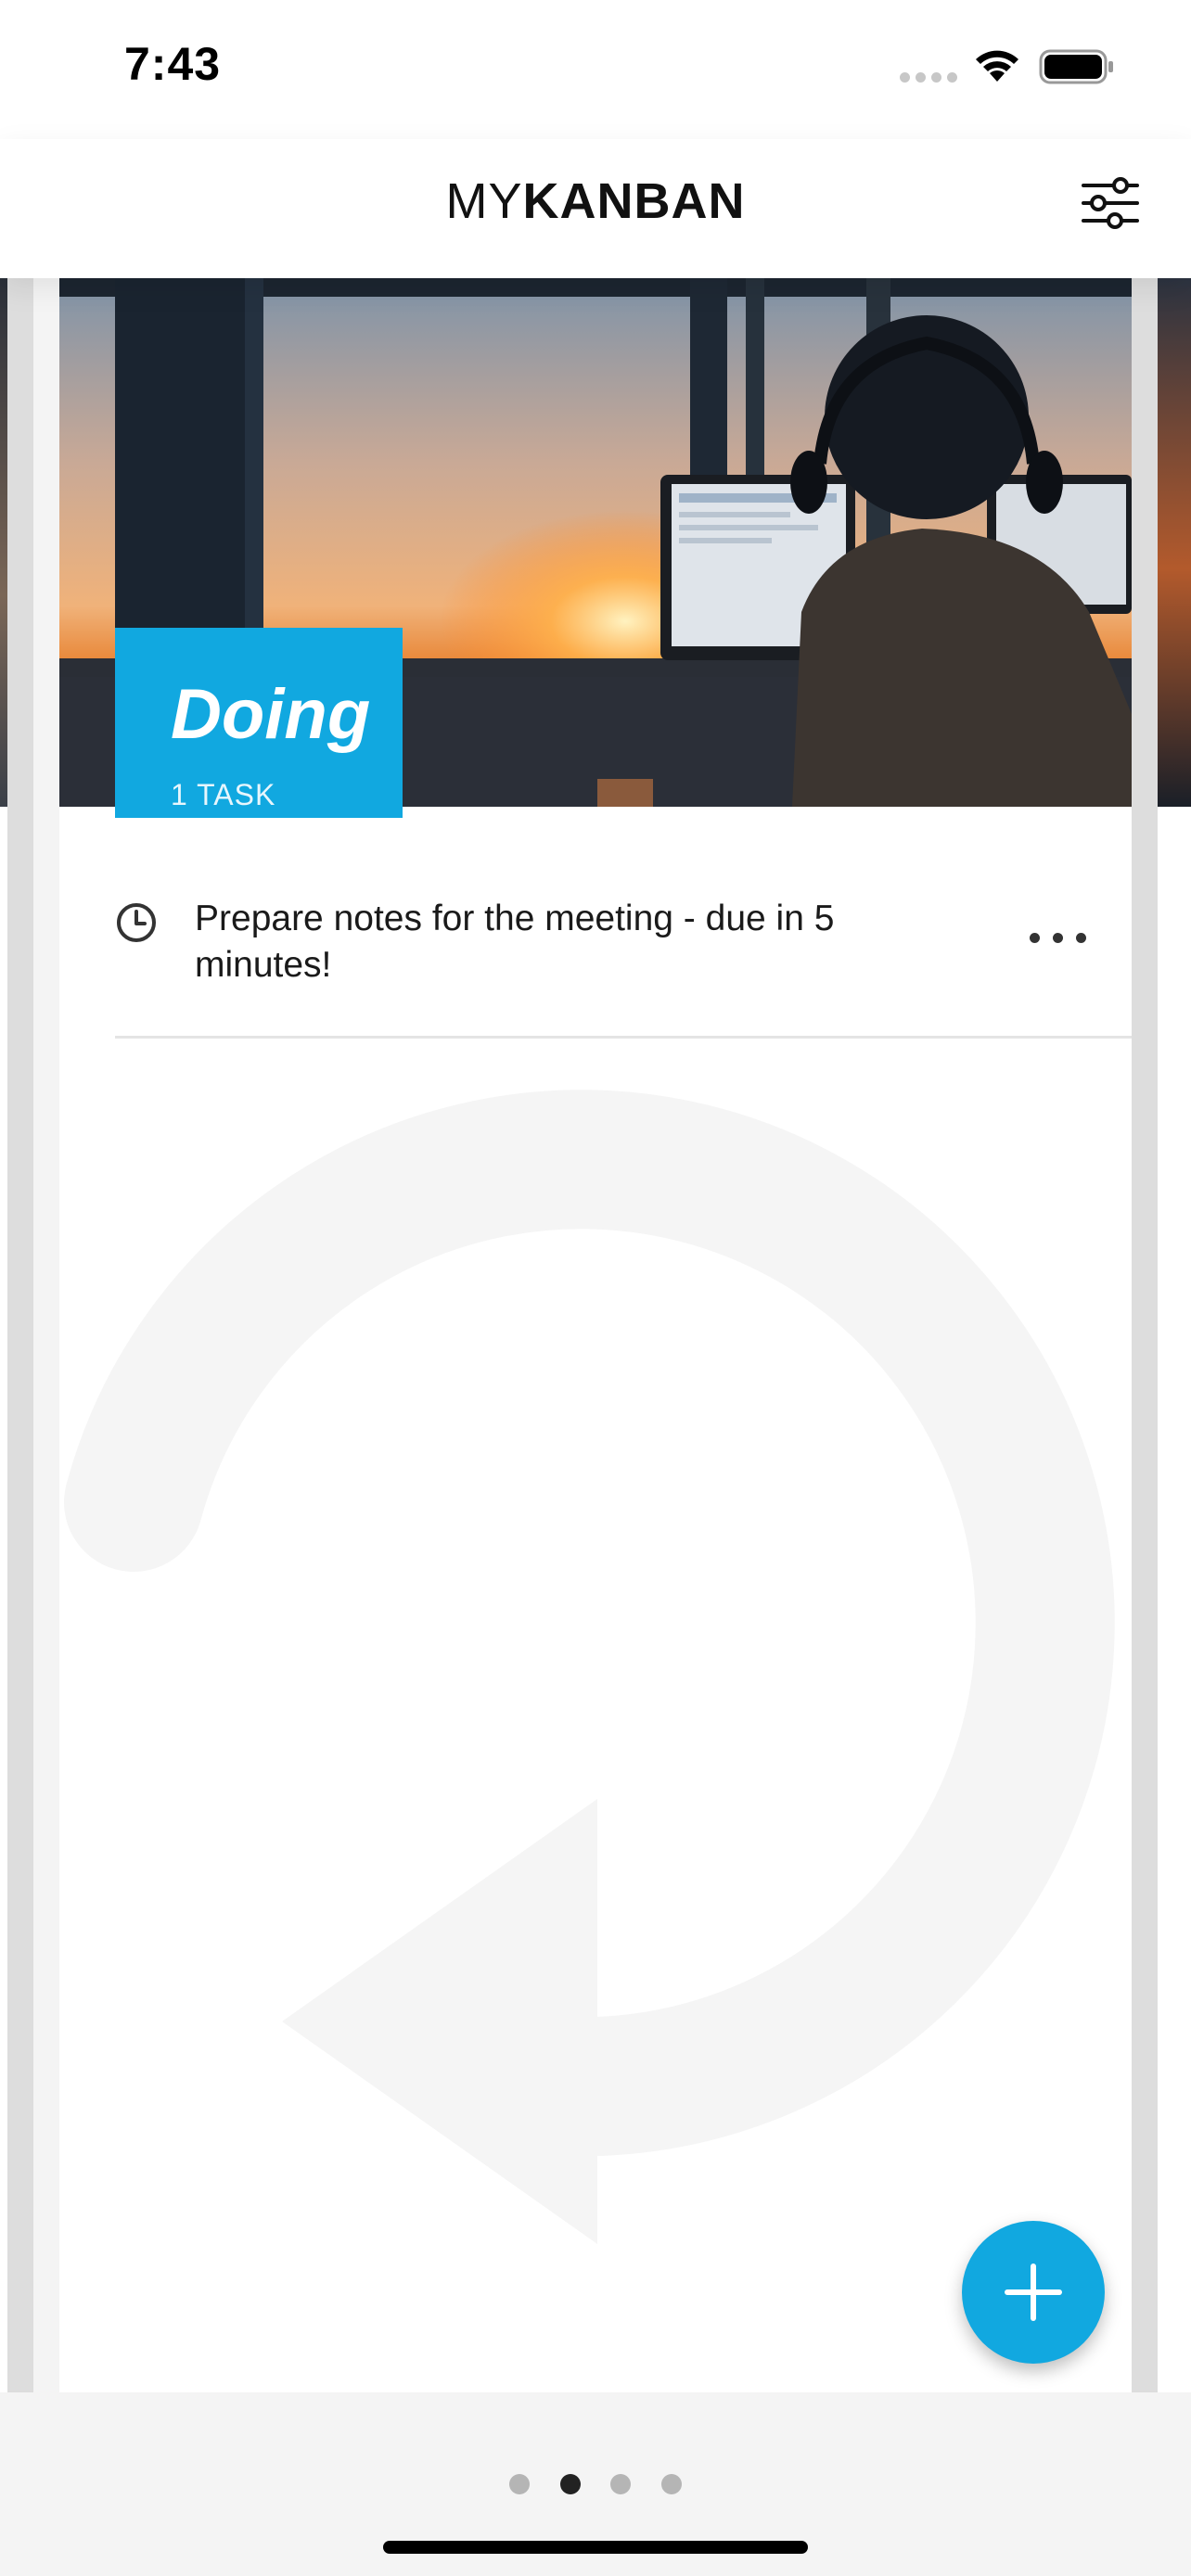  I want to click on next-column-image, so click(1174, 542).